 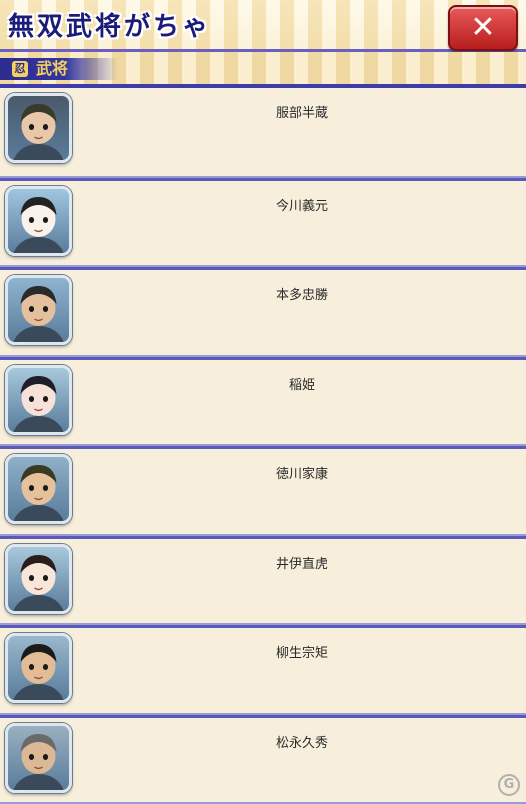 What do you see at coordinates (38, 310) in the screenshot?
I see `honda-tadakatsu-portrait-icon` at bounding box center [38, 310].